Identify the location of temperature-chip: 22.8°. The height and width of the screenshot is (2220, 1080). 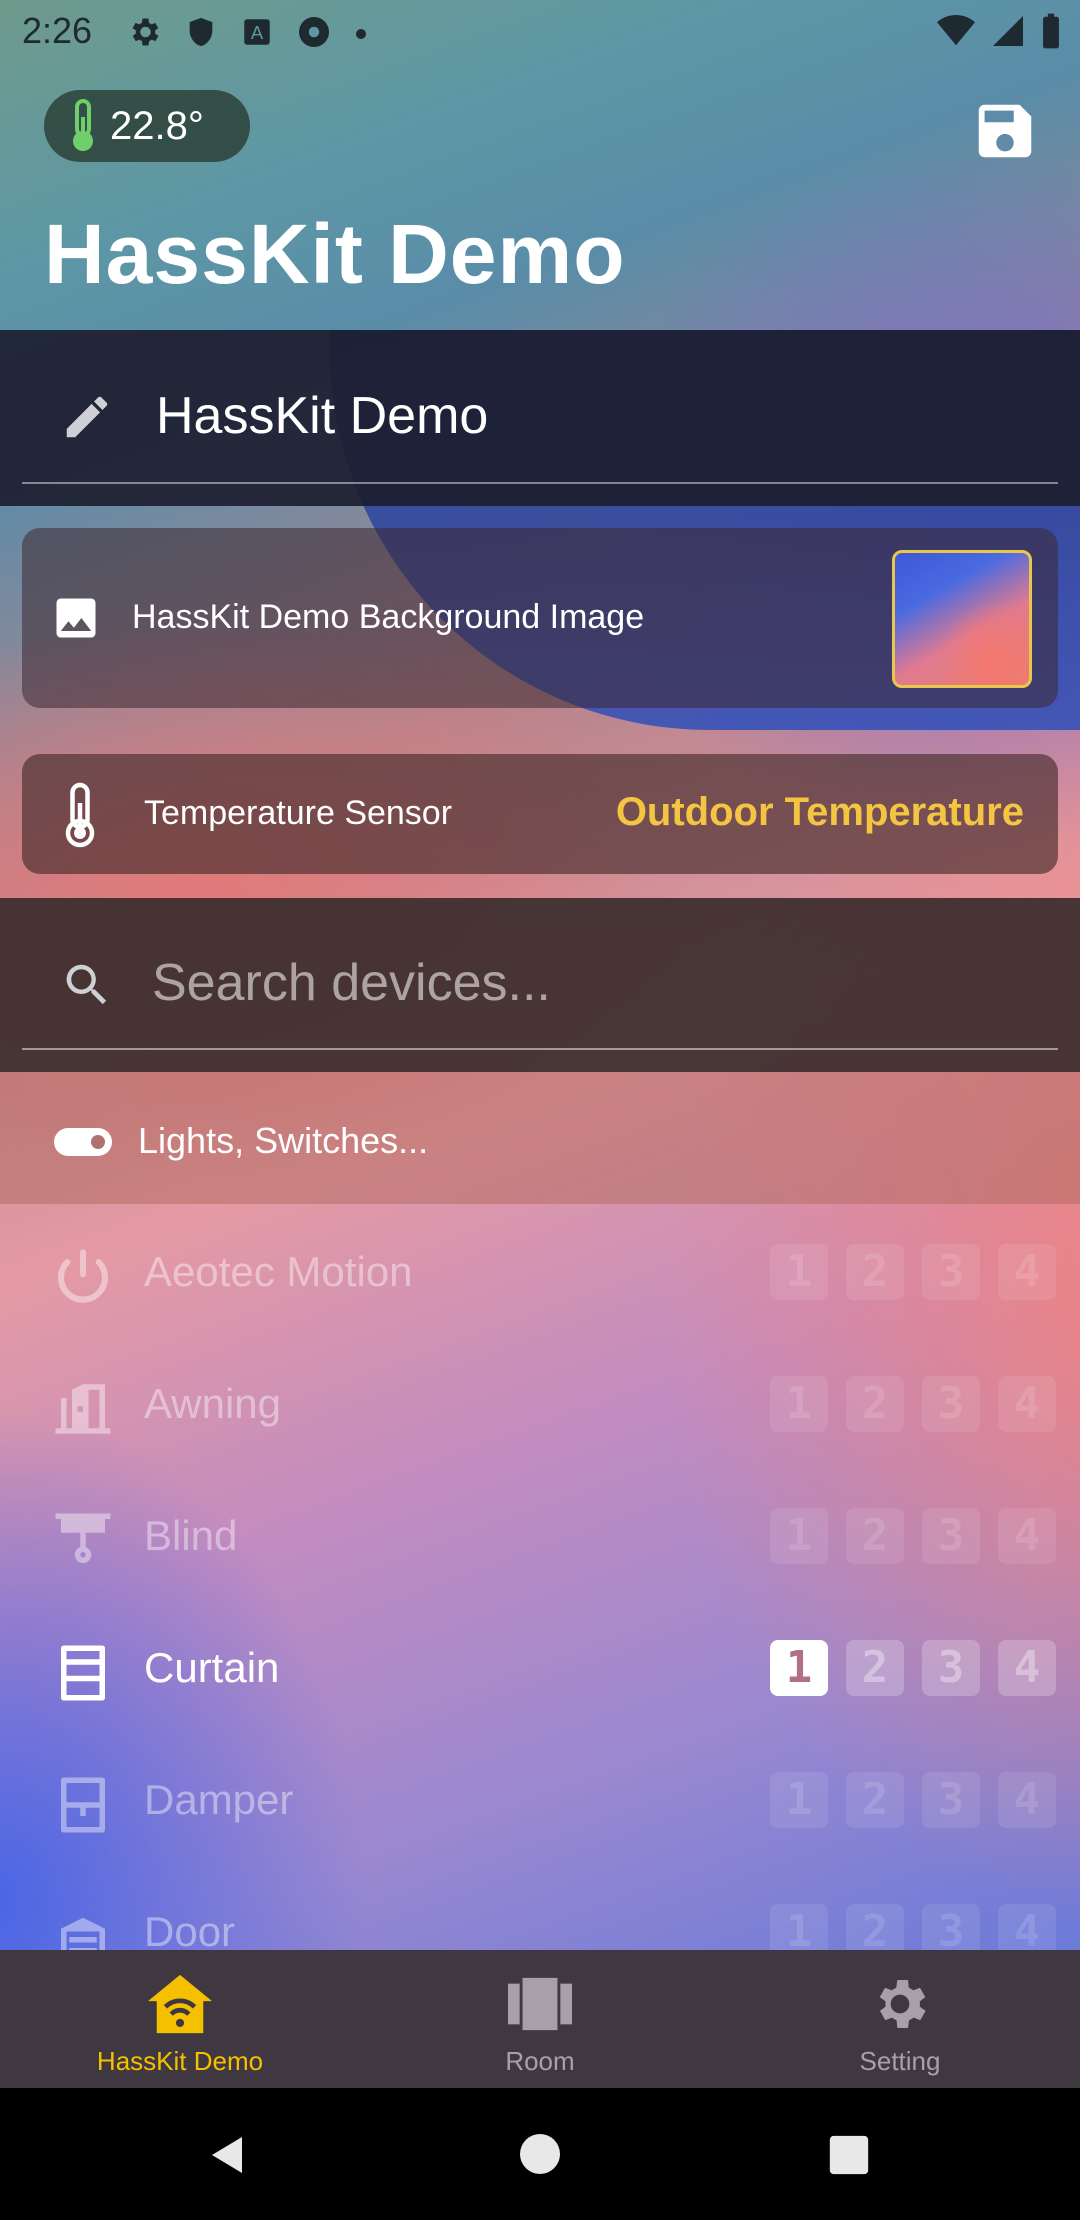
(147, 126).